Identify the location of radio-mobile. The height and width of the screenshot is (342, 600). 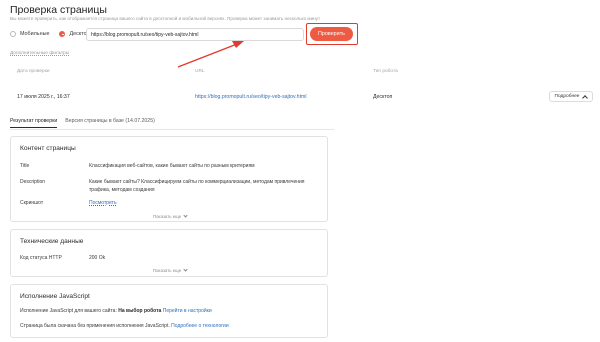
(13, 34).